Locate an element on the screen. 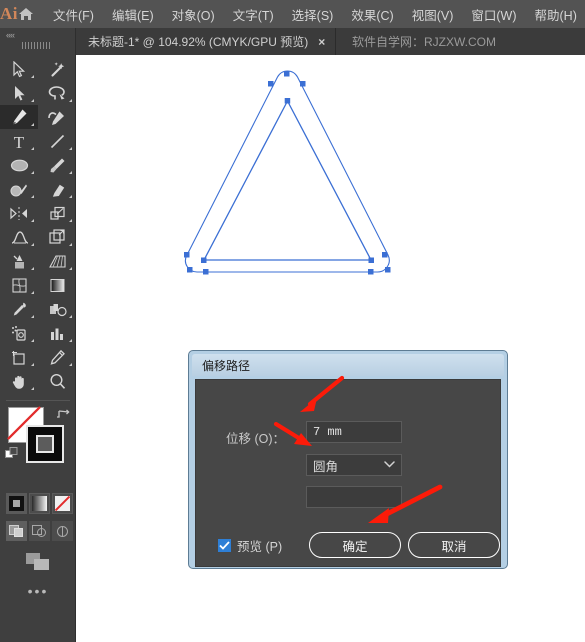 This screenshot has height=642, width=585. direct-selection-tool is located at coordinates (19, 93).